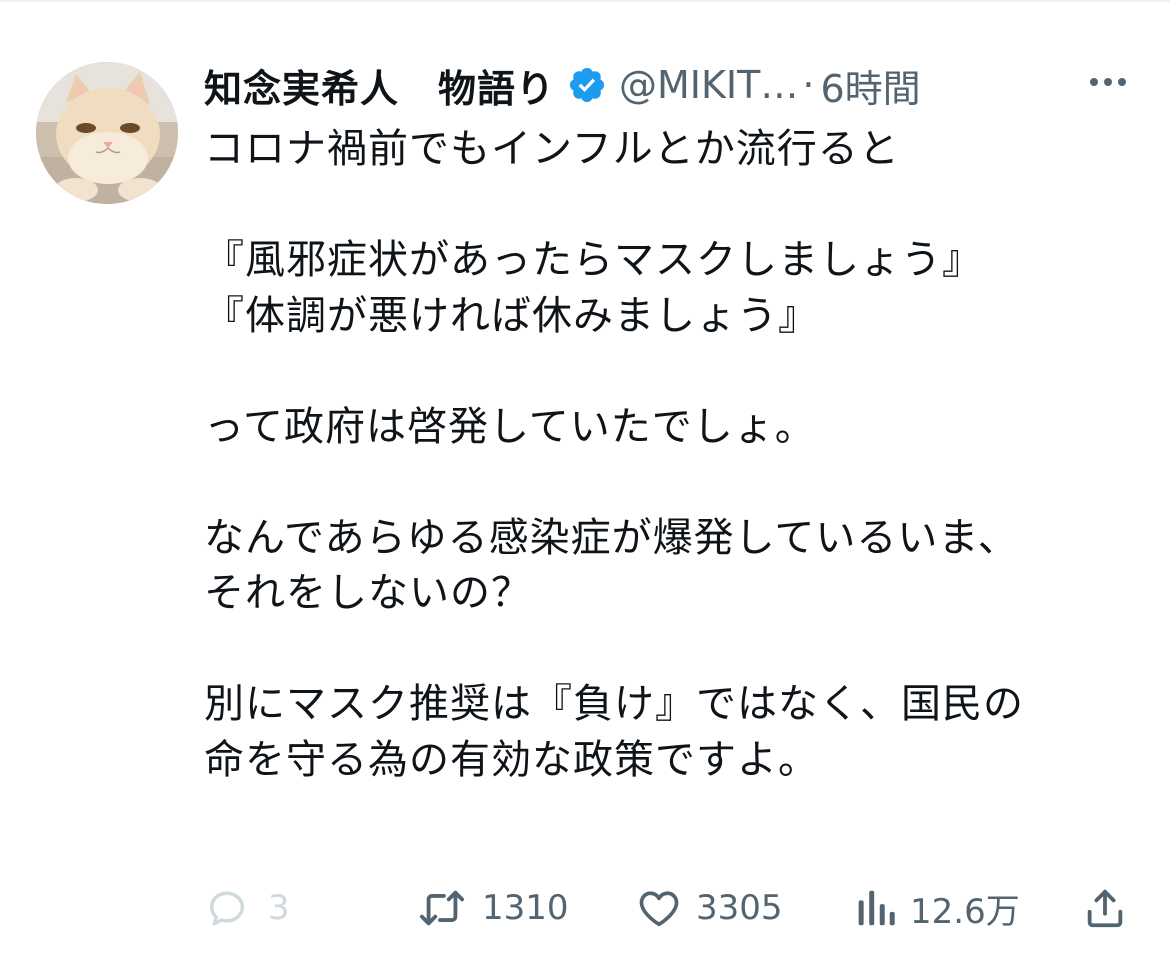  Describe the element at coordinates (739, 908) in the screenshot. I see `like-count: 3305` at that location.